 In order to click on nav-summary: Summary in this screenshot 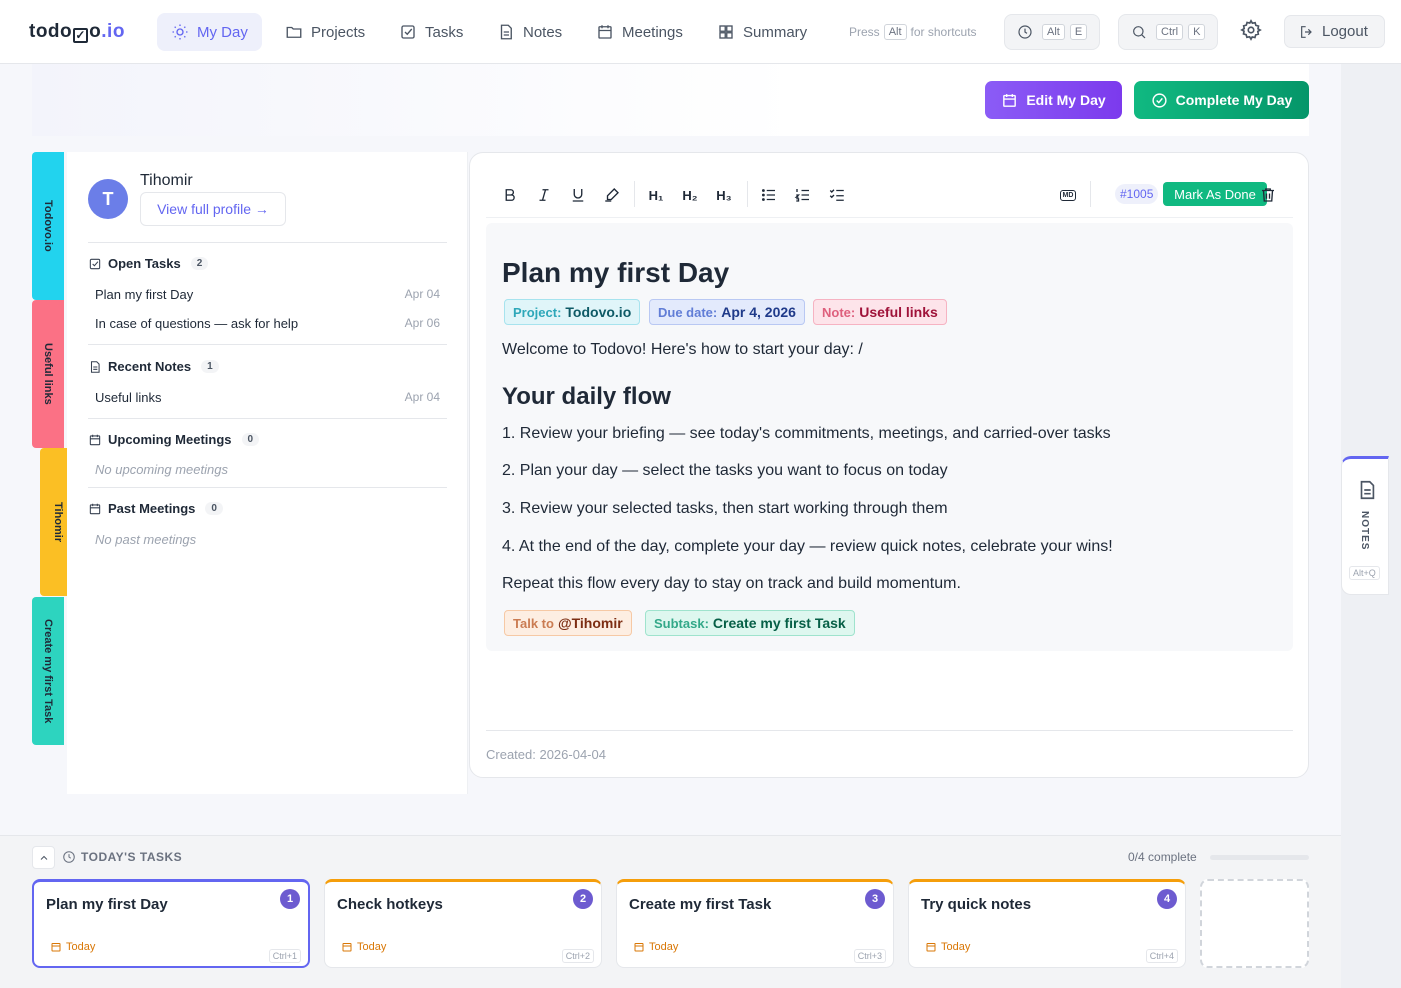, I will do `click(762, 32)`.